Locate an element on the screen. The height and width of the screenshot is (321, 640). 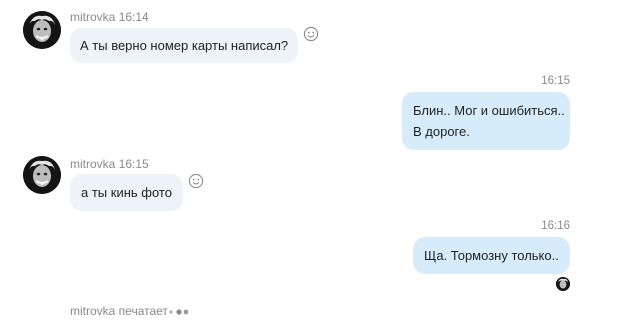
message-text: А ты верно номер карты написал? is located at coordinates (184, 45).